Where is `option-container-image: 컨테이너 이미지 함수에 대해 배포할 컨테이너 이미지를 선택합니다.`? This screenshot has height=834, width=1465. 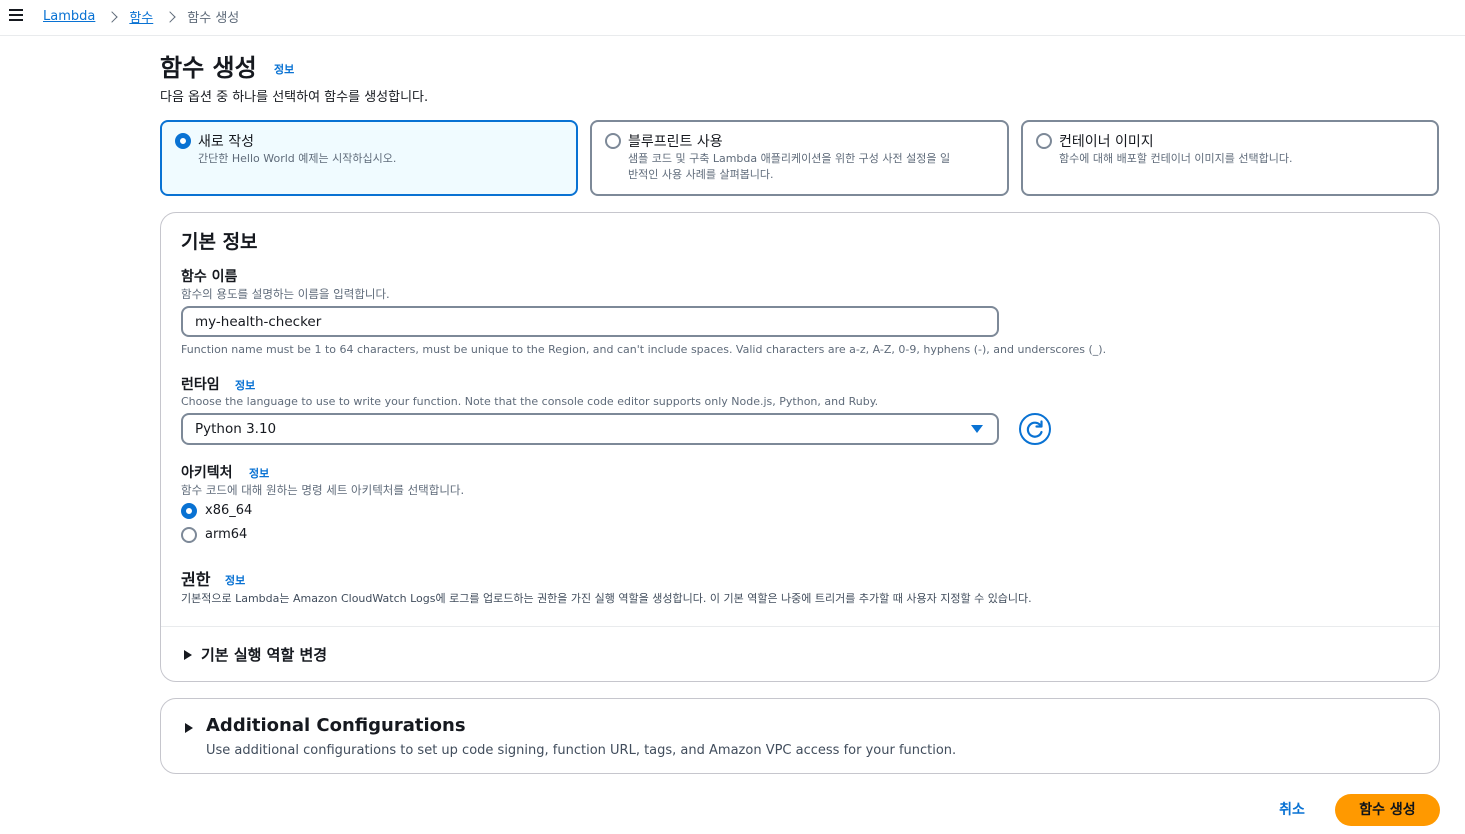 option-container-image: 컨테이너 이미지 함수에 대해 배포할 컨테이너 이미지를 선택합니다. is located at coordinates (1230, 158).